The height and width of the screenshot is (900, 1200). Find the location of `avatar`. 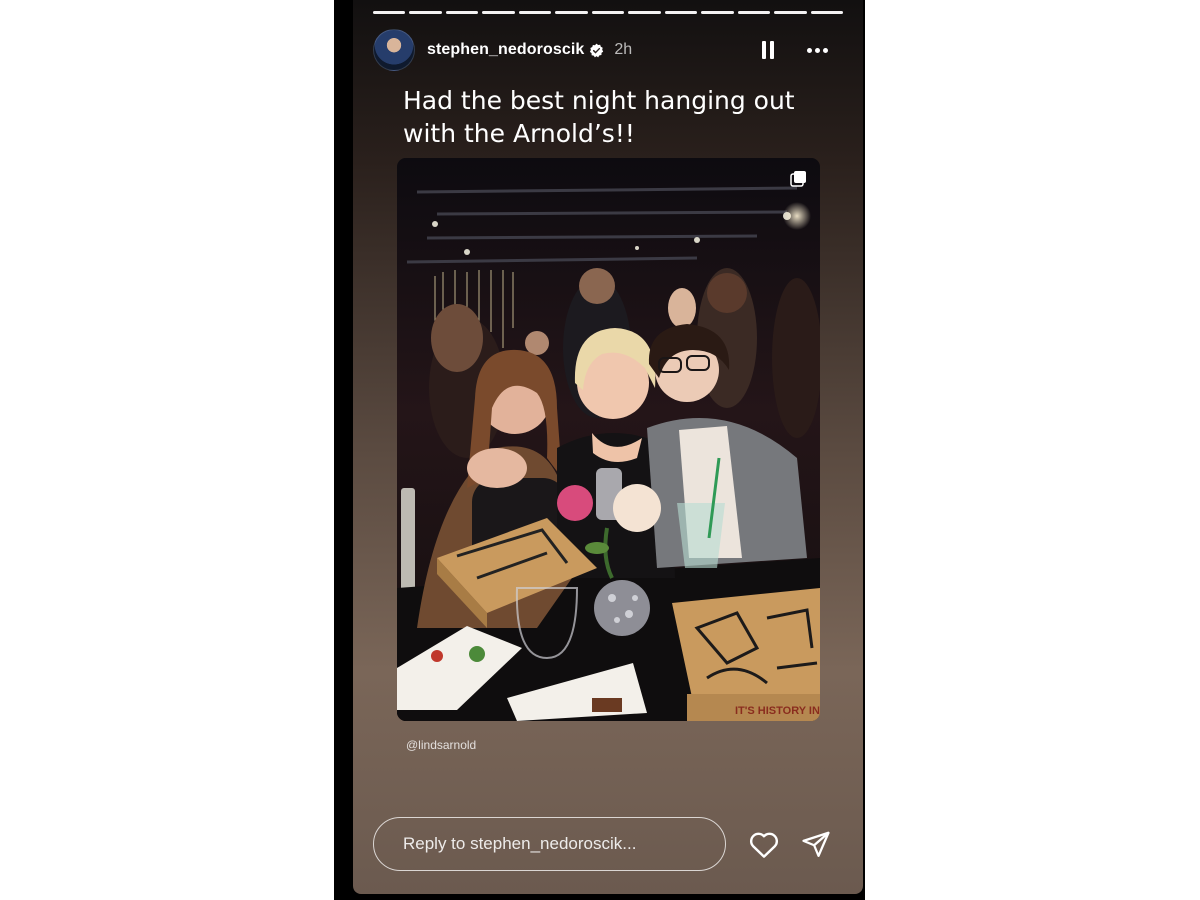

avatar is located at coordinates (394, 50).